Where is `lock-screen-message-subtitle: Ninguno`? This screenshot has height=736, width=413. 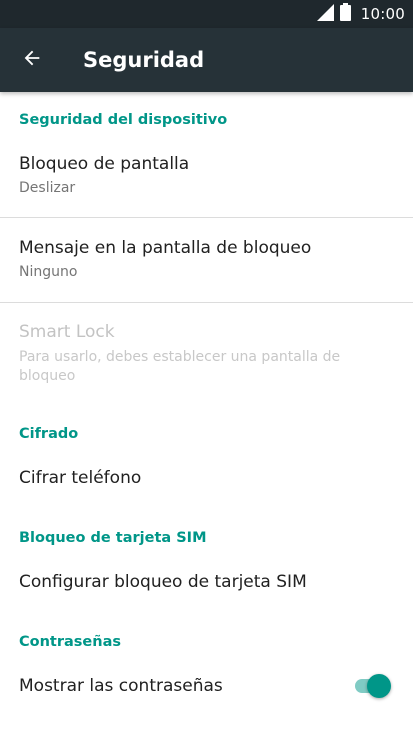 lock-screen-message-subtitle: Ninguno is located at coordinates (48, 272).